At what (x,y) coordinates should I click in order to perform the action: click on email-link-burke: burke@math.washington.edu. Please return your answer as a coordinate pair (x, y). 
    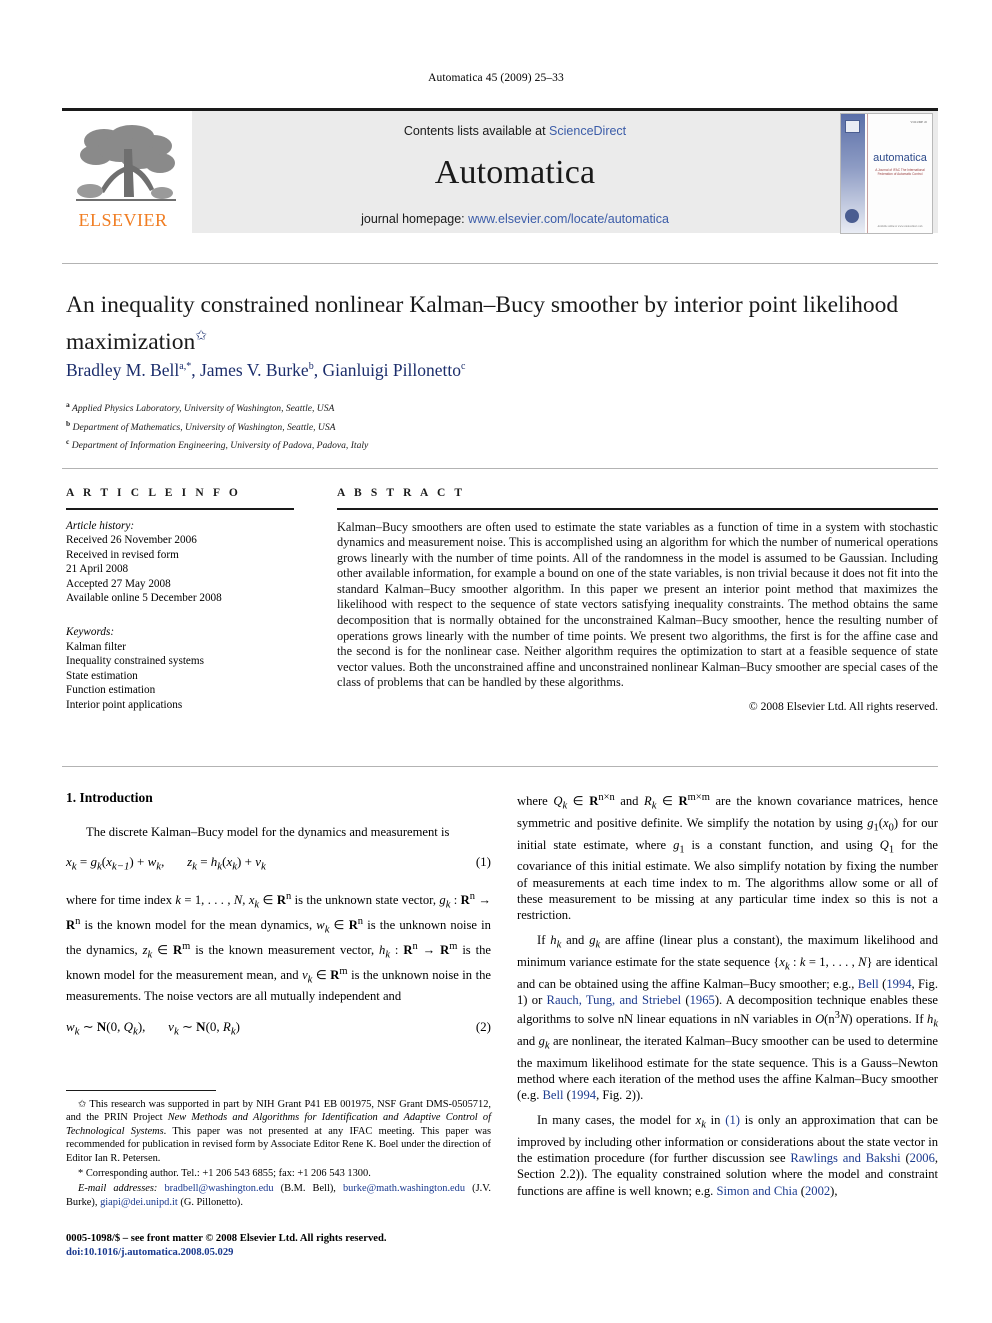
    Looking at the image, I should click on (404, 1188).